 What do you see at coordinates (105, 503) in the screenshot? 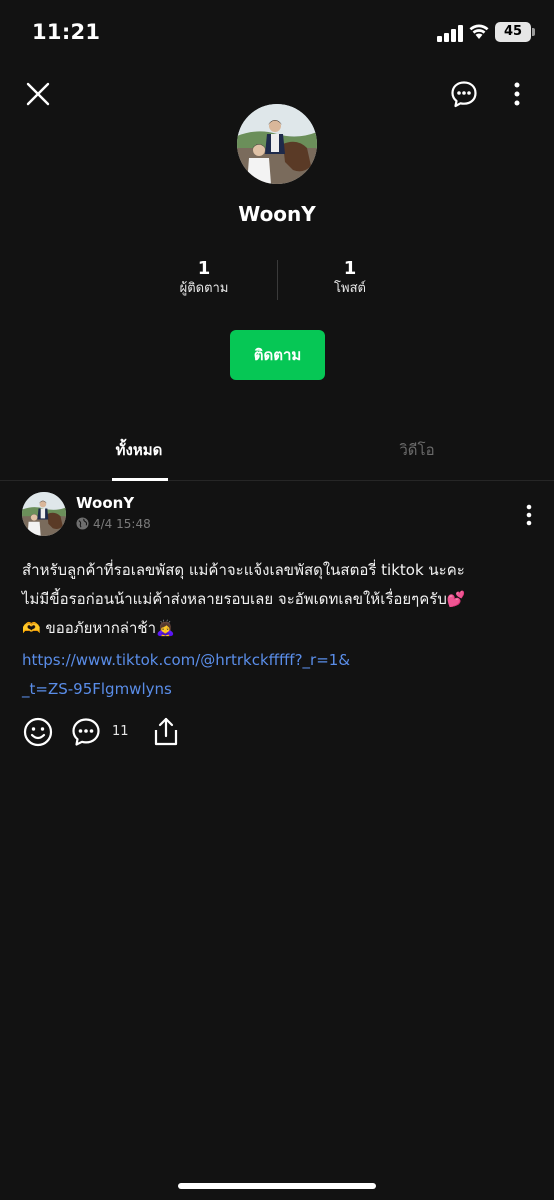
I see `post-author: WoonY` at bounding box center [105, 503].